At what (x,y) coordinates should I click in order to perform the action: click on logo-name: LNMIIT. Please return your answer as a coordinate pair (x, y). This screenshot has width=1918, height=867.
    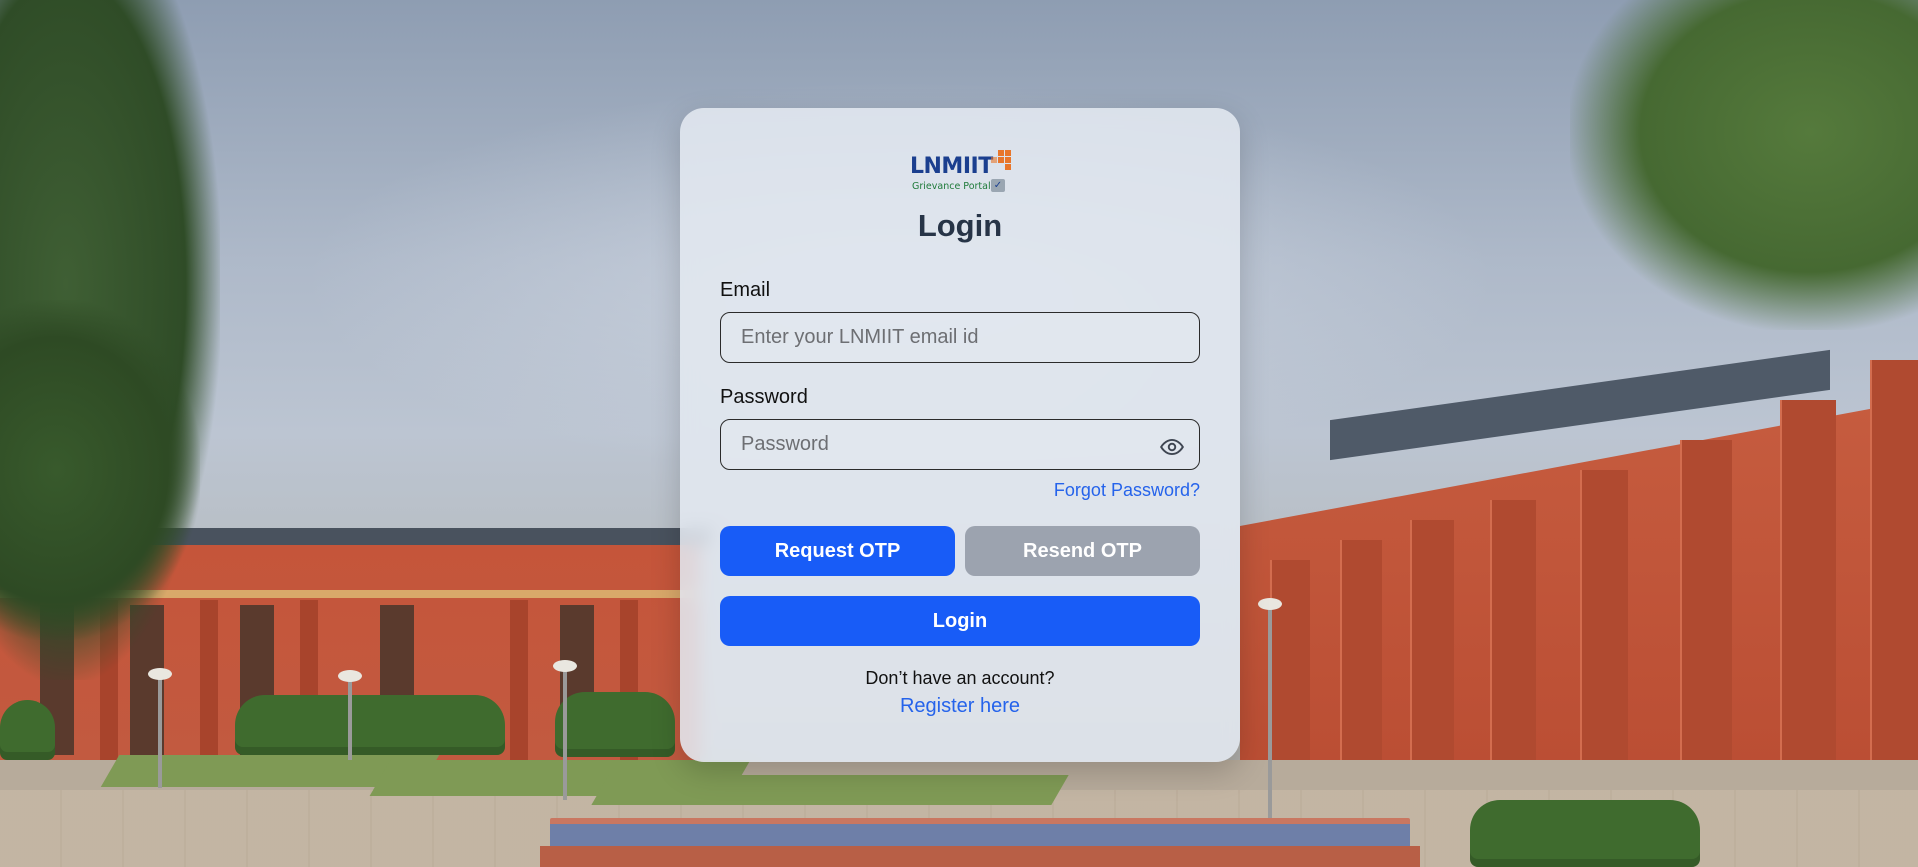
    Looking at the image, I should click on (951, 166).